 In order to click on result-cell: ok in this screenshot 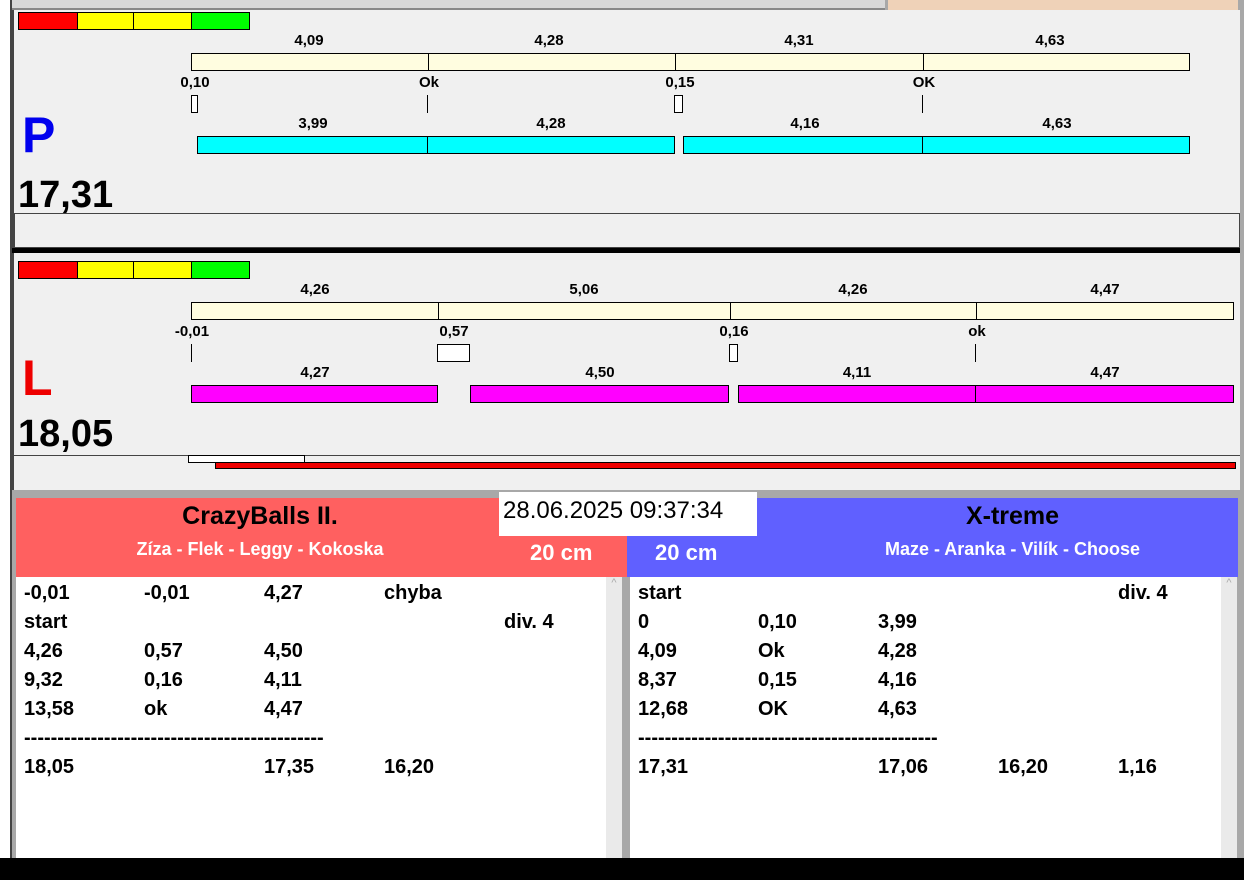, I will do `click(156, 709)`.